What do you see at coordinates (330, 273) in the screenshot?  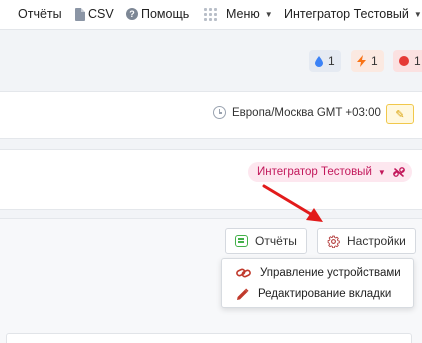 I see `menu-item-label: Управление устройствами` at bounding box center [330, 273].